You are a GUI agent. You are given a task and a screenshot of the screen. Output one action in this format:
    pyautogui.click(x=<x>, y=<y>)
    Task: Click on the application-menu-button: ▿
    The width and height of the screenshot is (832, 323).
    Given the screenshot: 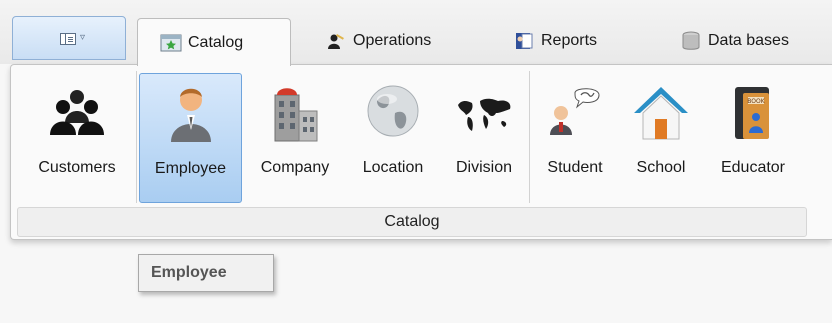 What is the action you would take?
    pyautogui.click(x=69, y=38)
    